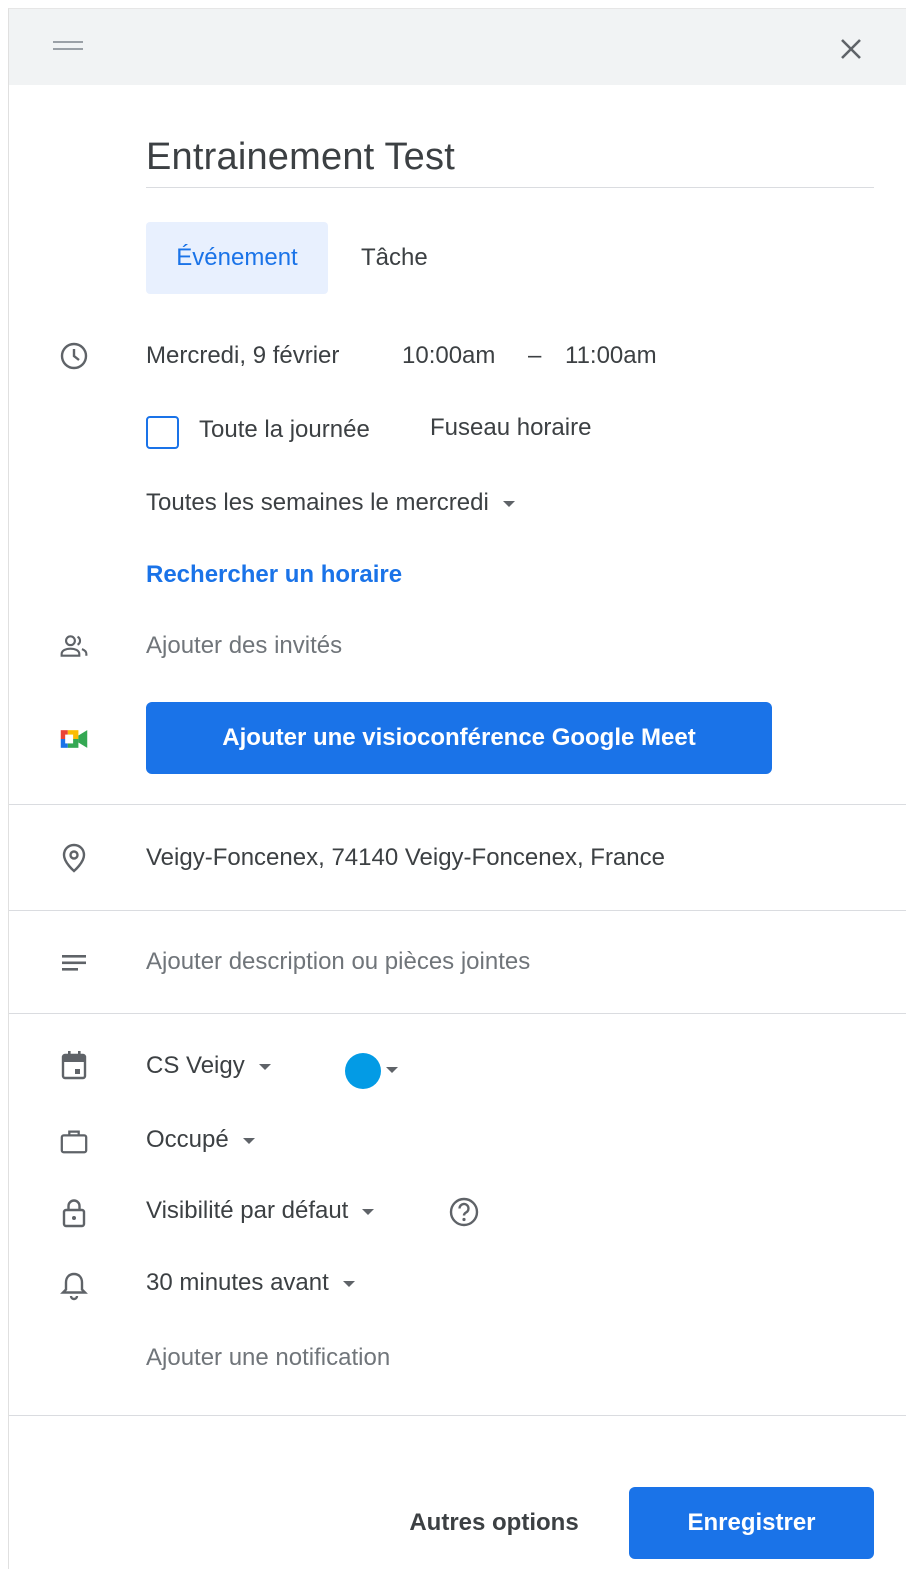  I want to click on availability-dropdown: Occupé, so click(200, 1140).